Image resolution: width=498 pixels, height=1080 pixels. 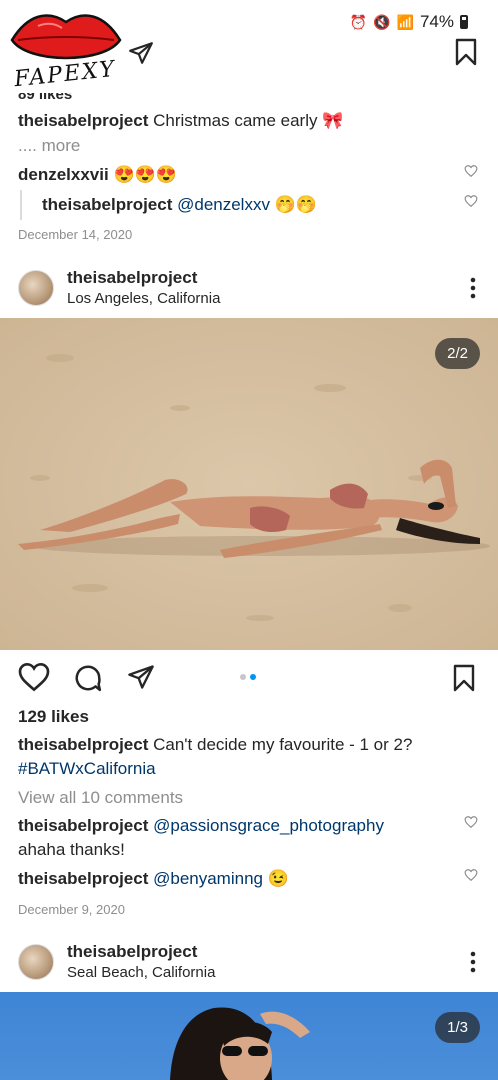 I want to click on caption: theisabelproject Christmas came early 🎀, so click(x=180, y=121).